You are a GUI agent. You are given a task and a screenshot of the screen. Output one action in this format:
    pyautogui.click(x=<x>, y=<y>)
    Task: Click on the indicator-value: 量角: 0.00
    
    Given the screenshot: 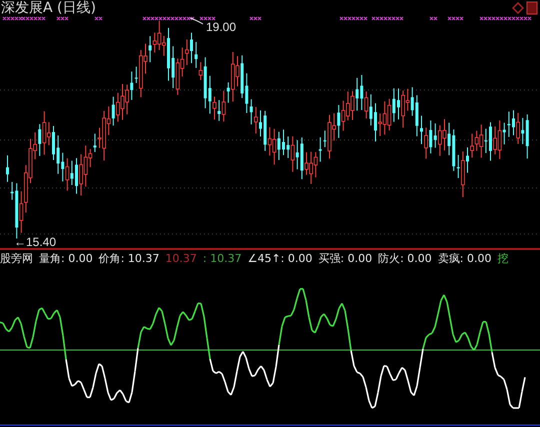 What is the action you would take?
    pyautogui.click(x=66, y=259)
    